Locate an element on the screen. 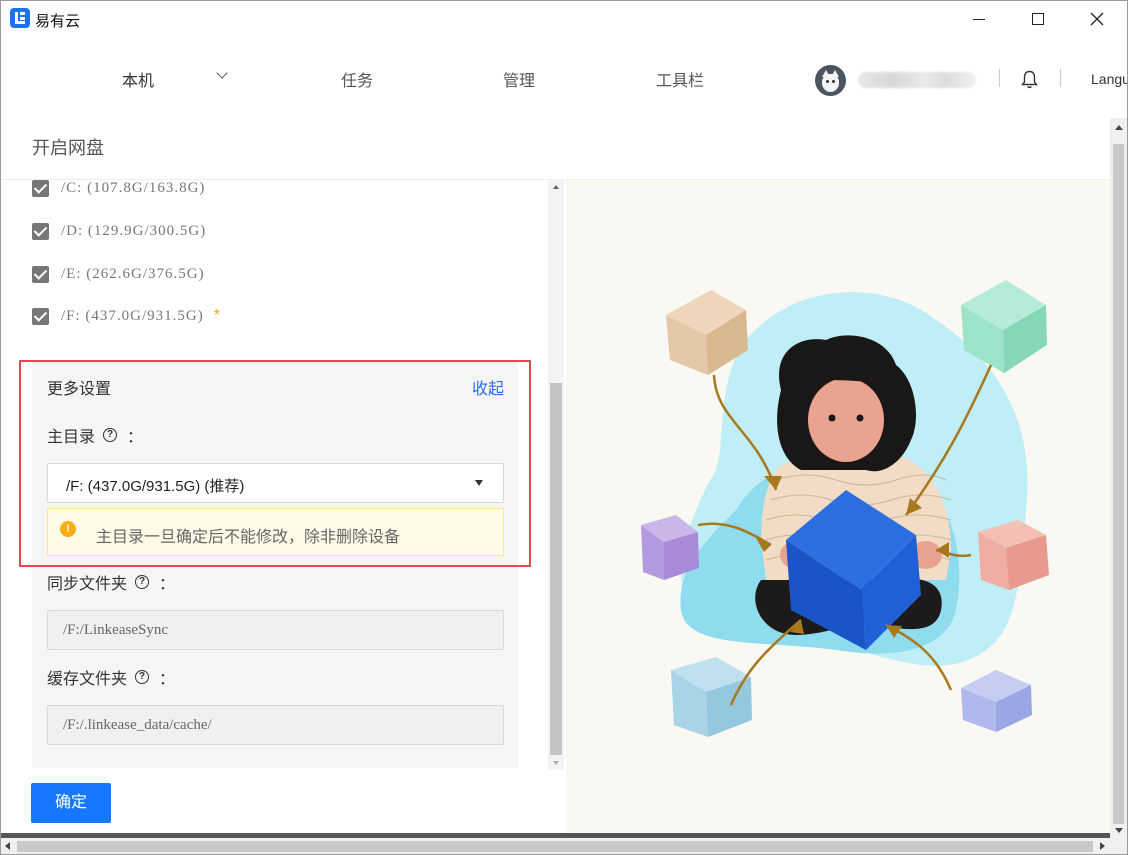 The image size is (1128, 855). username-blurred is located at coordinates (917, 80).